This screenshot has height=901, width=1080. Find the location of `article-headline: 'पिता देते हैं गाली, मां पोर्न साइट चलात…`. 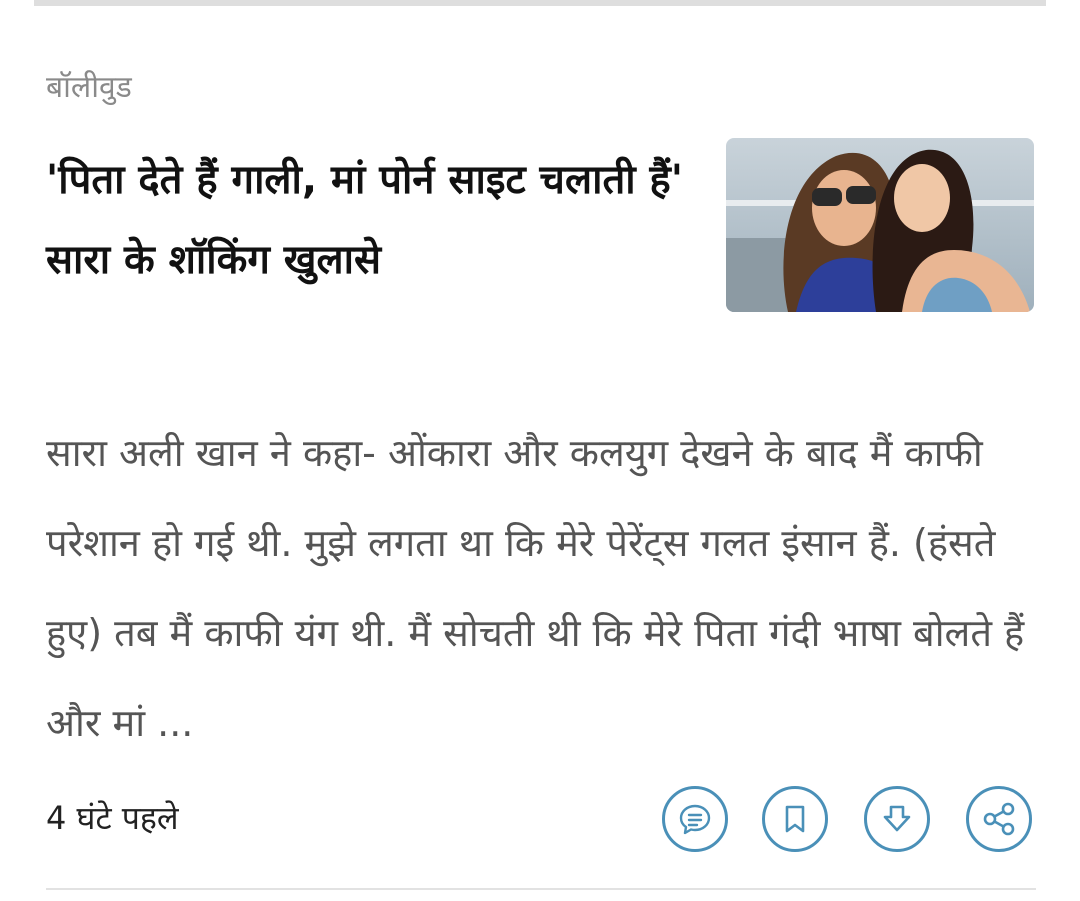

article-headline: 'पिता देते हैं गाली, मां पोर्न साइट चलात… is located at coordinates (366, 220).